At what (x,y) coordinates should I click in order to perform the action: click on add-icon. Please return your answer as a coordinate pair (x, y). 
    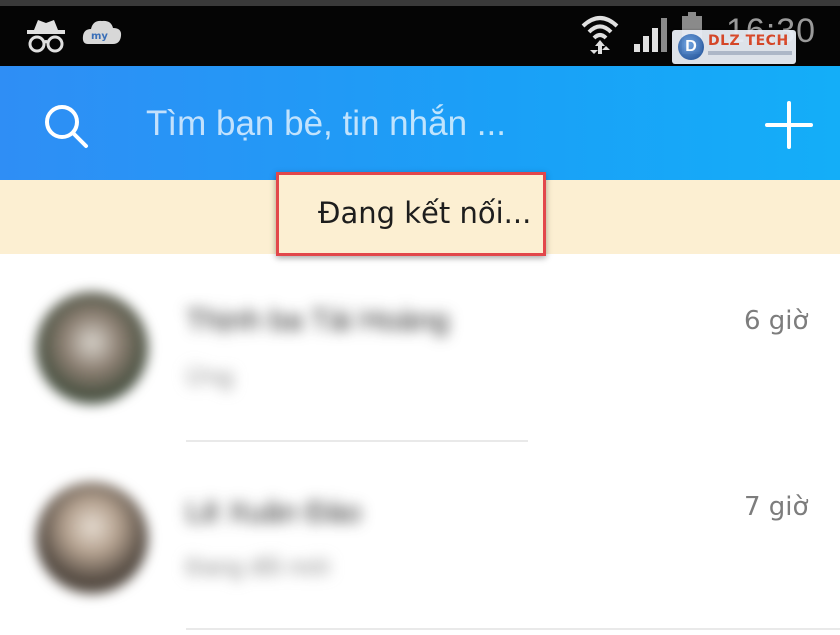
    Looking at the image, I should click on (789, 125).